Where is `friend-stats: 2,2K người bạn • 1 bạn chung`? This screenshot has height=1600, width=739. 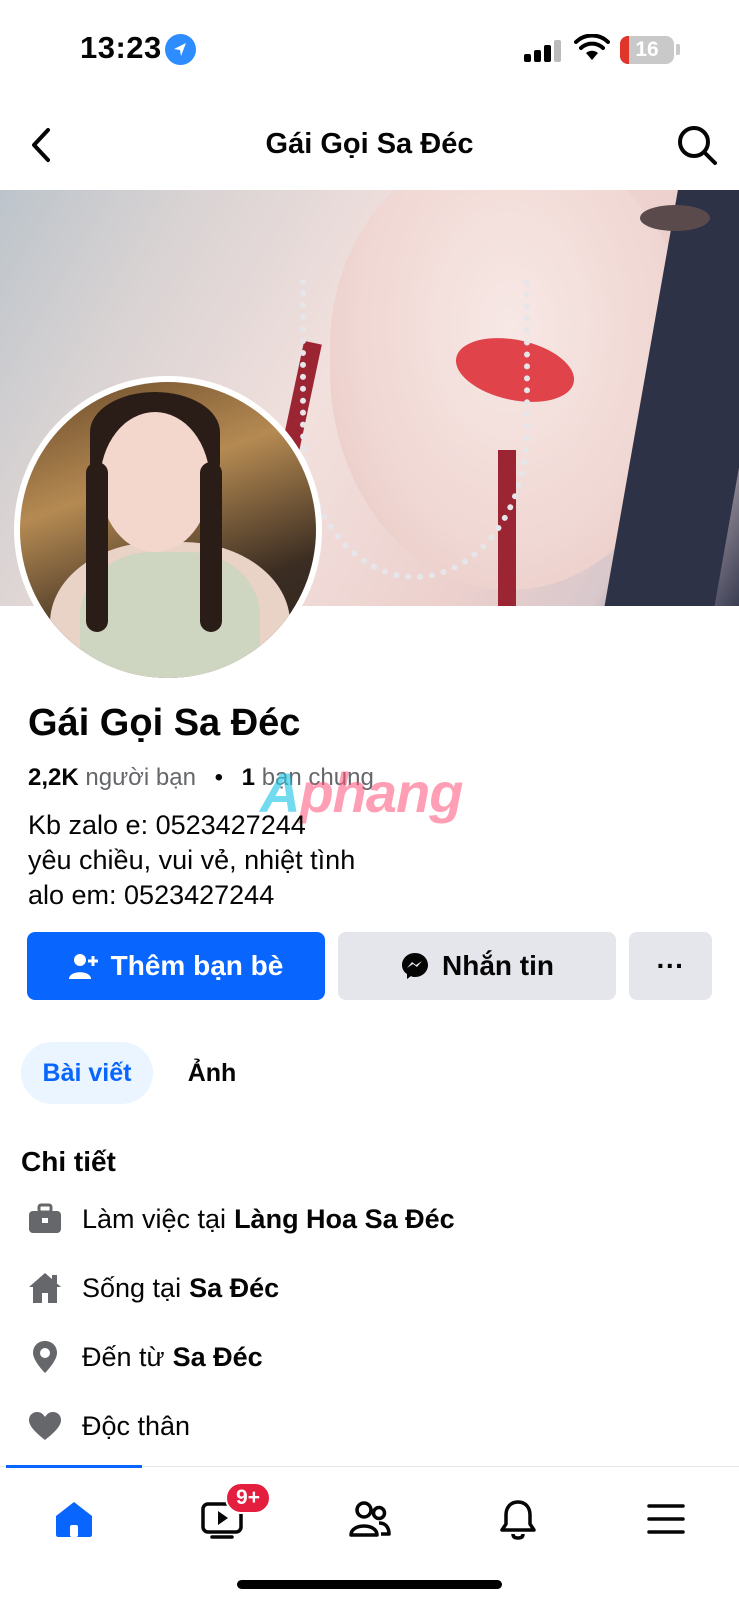
friend-stats: 2,2K người bạn • 1 bạn chung is located at coordinates (201, 778).